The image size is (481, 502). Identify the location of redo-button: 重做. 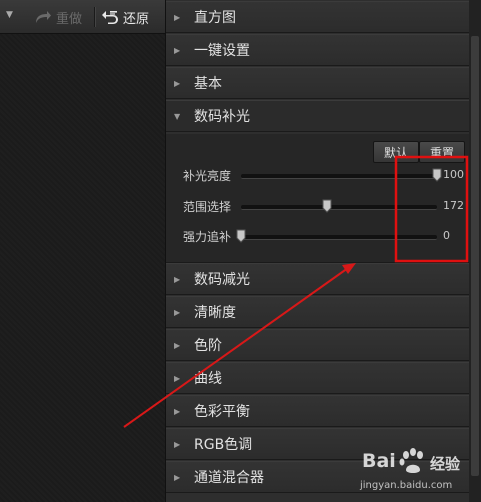
(58, 17).